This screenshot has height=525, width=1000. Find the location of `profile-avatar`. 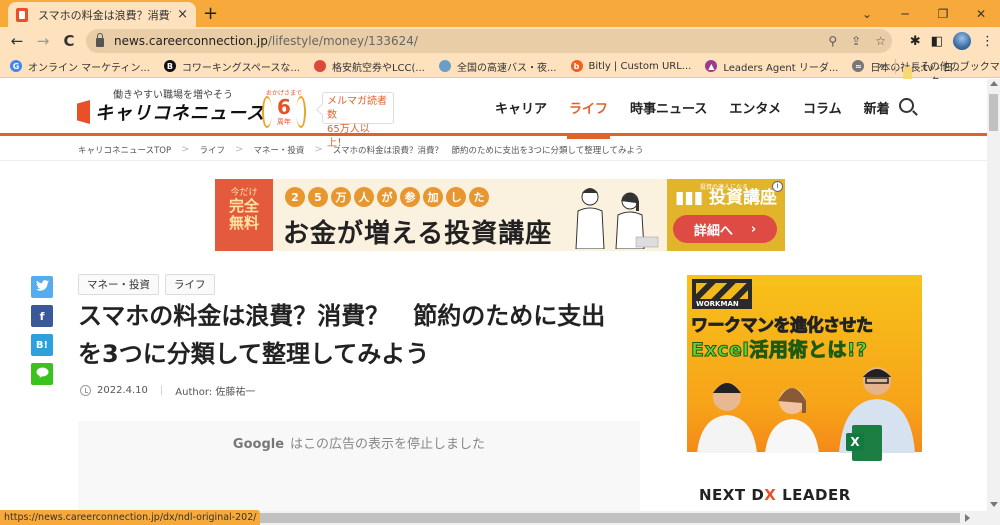

profile-avatar is located at coordinates (962, 41).